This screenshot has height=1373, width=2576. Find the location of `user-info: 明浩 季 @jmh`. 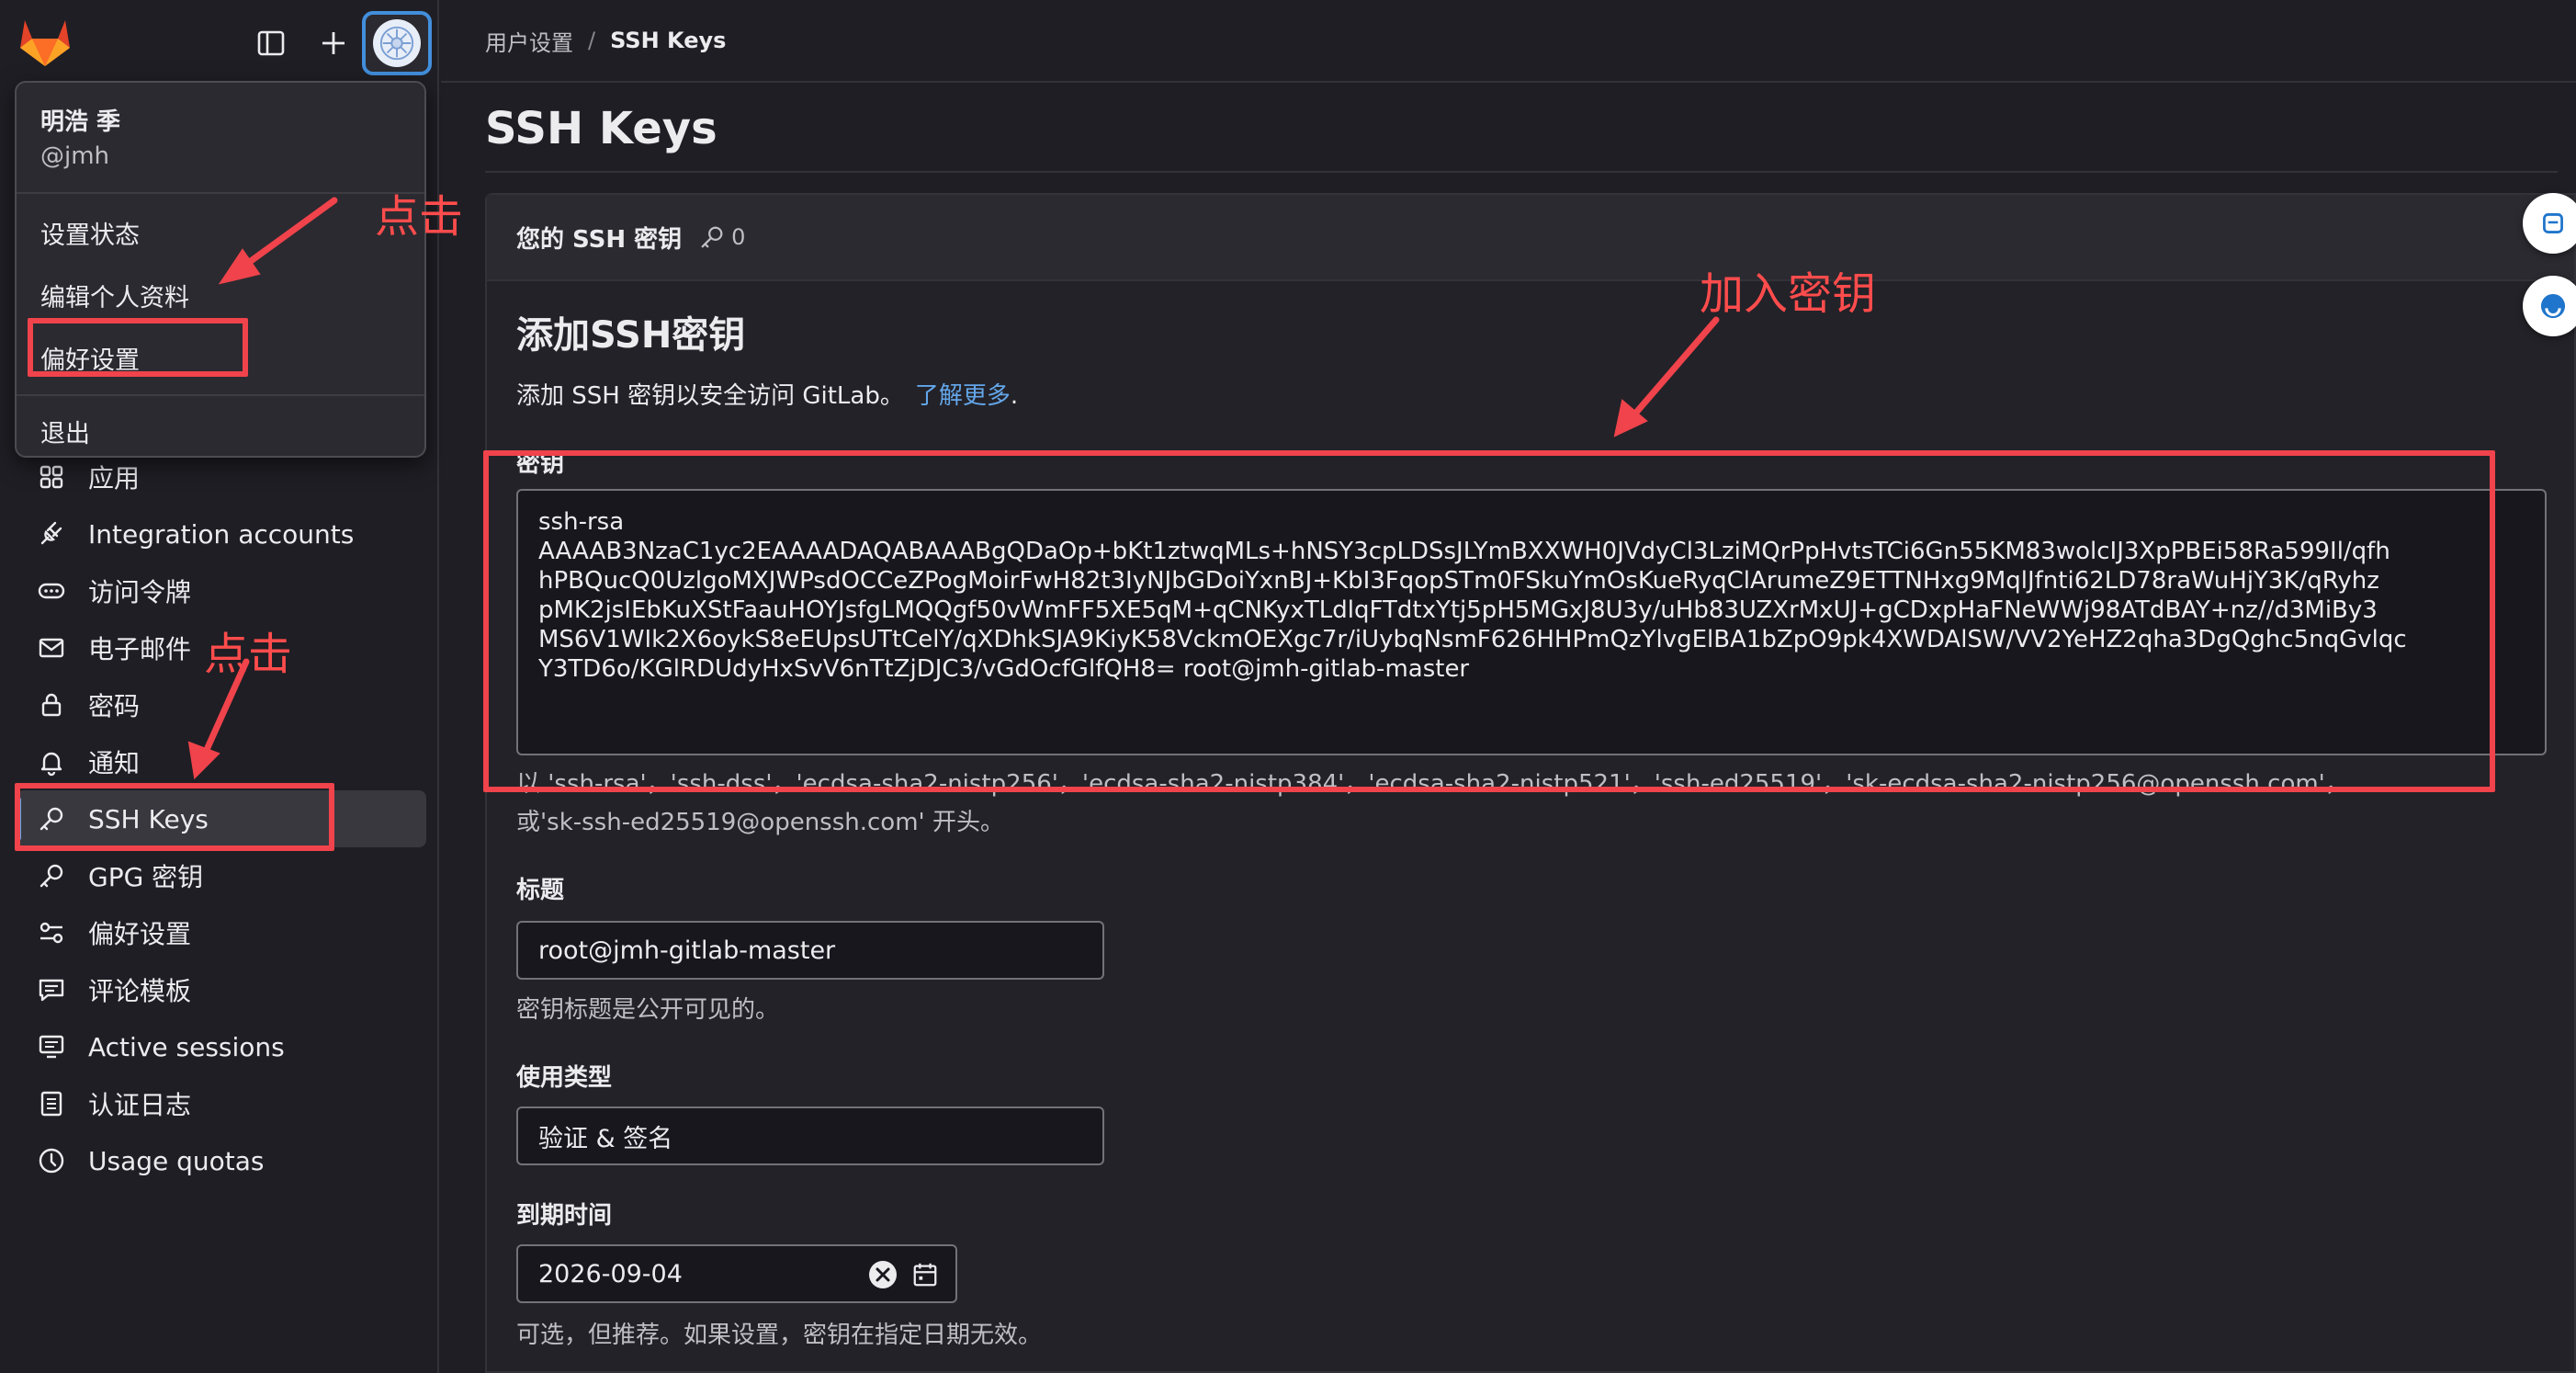

user-info: 明浩 季 @jmh is located at coordinates (220, 138).